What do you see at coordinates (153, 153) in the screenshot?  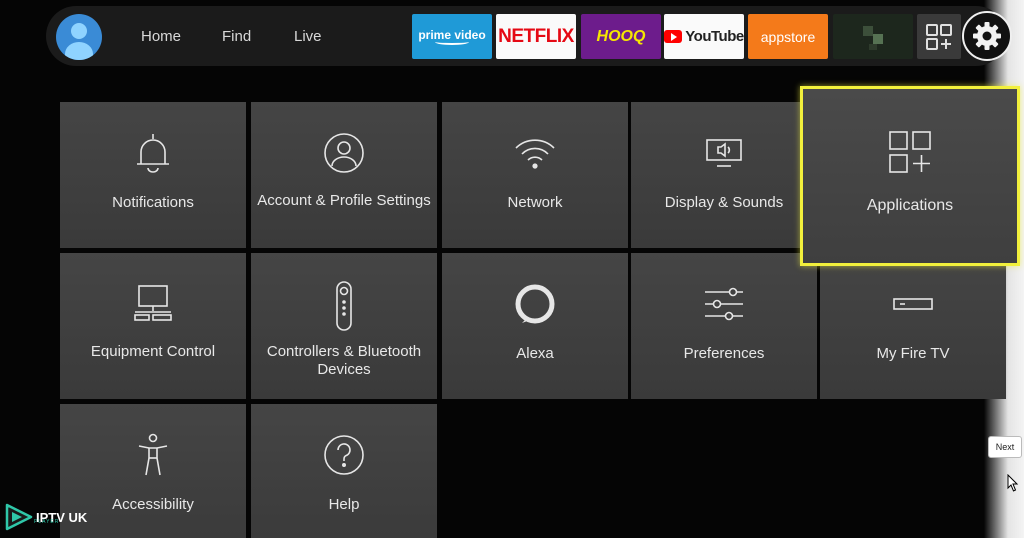 I see `bell-icon` at bounding box center [153, 153].